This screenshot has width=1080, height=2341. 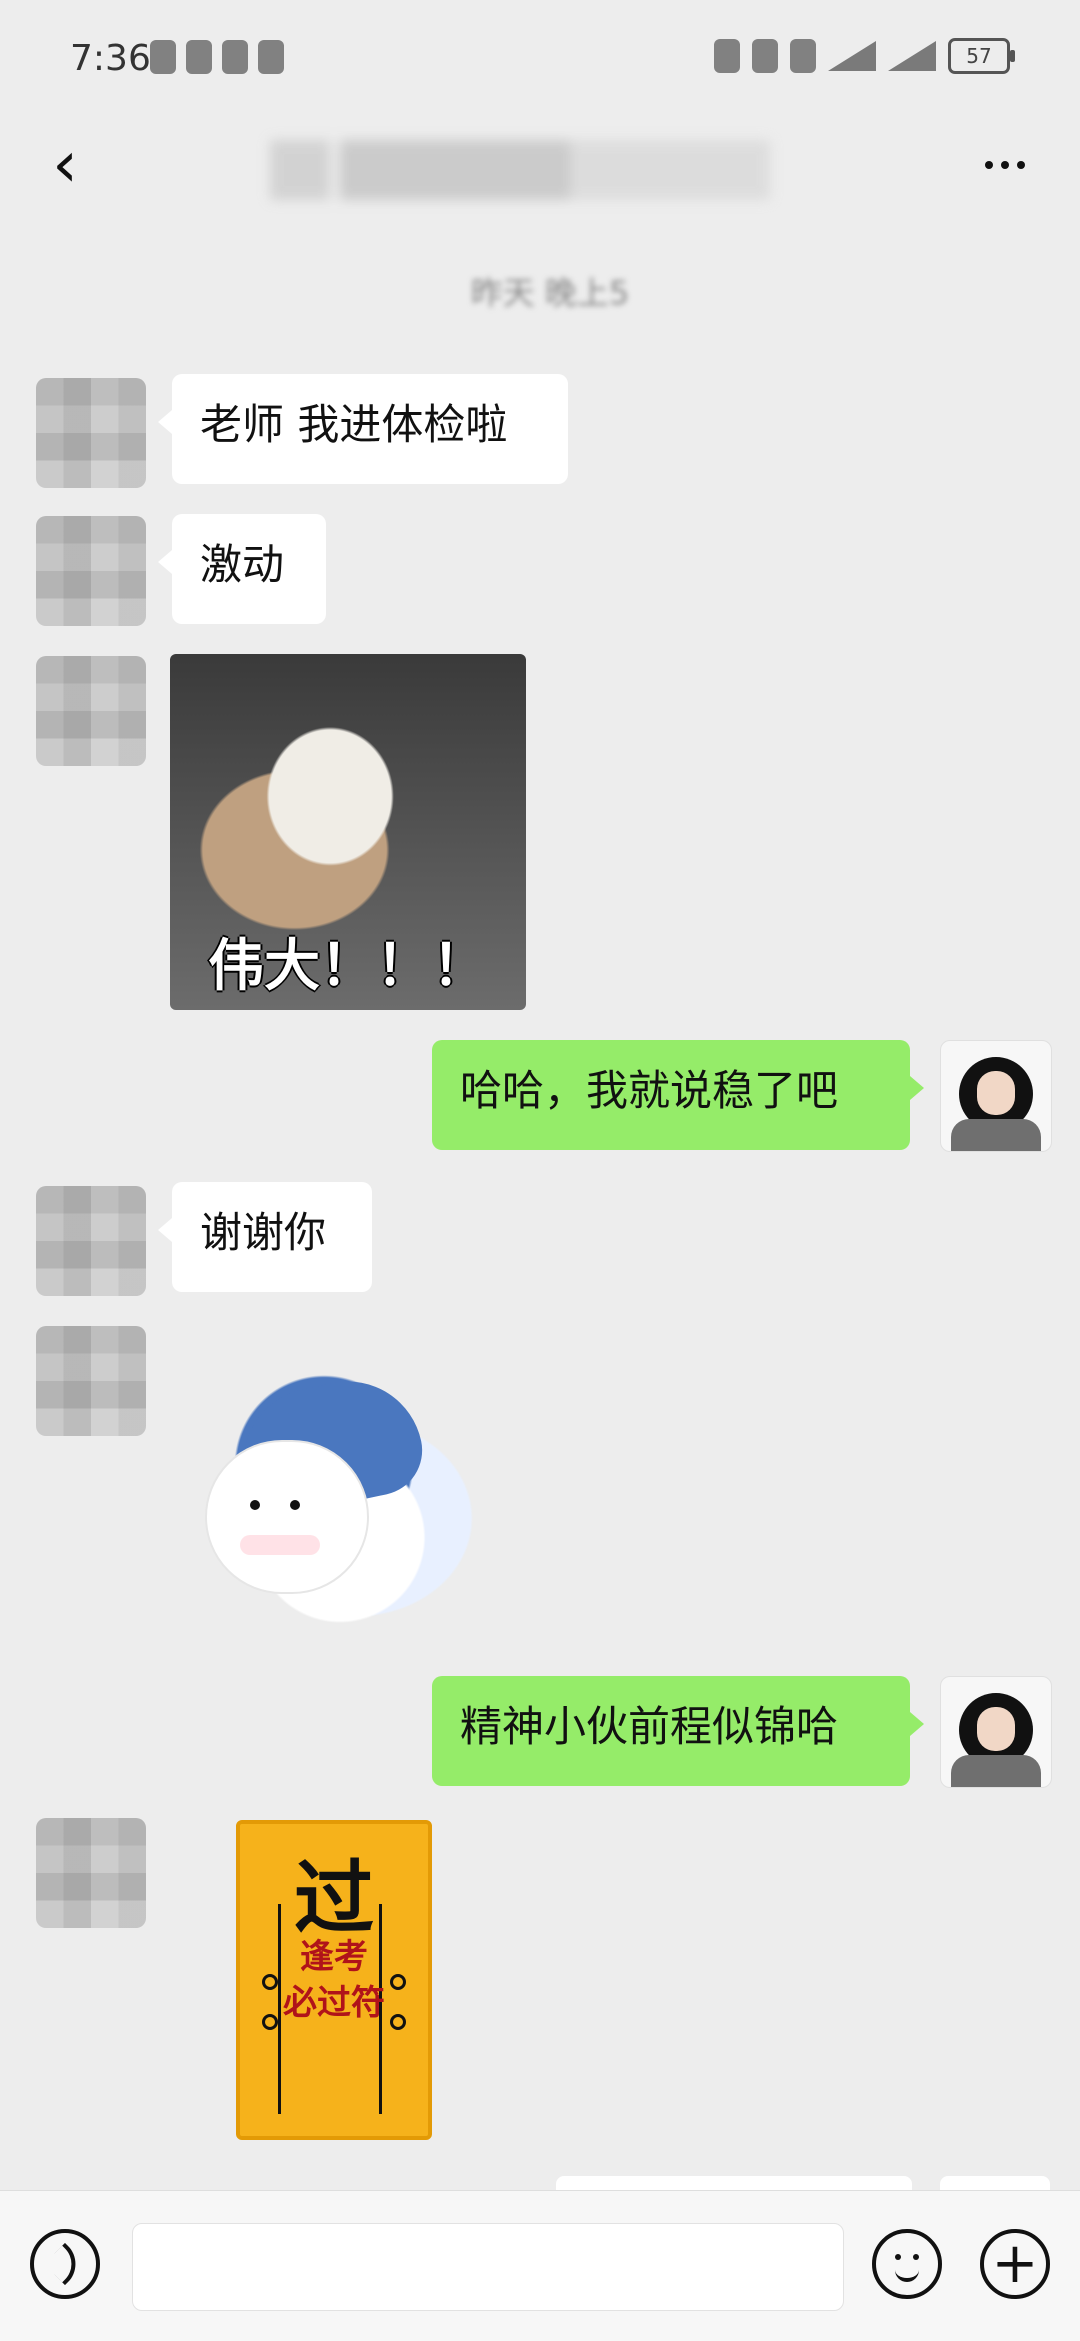 I want to click on message-text: 谢谢你, so click(x=263, y=1232).